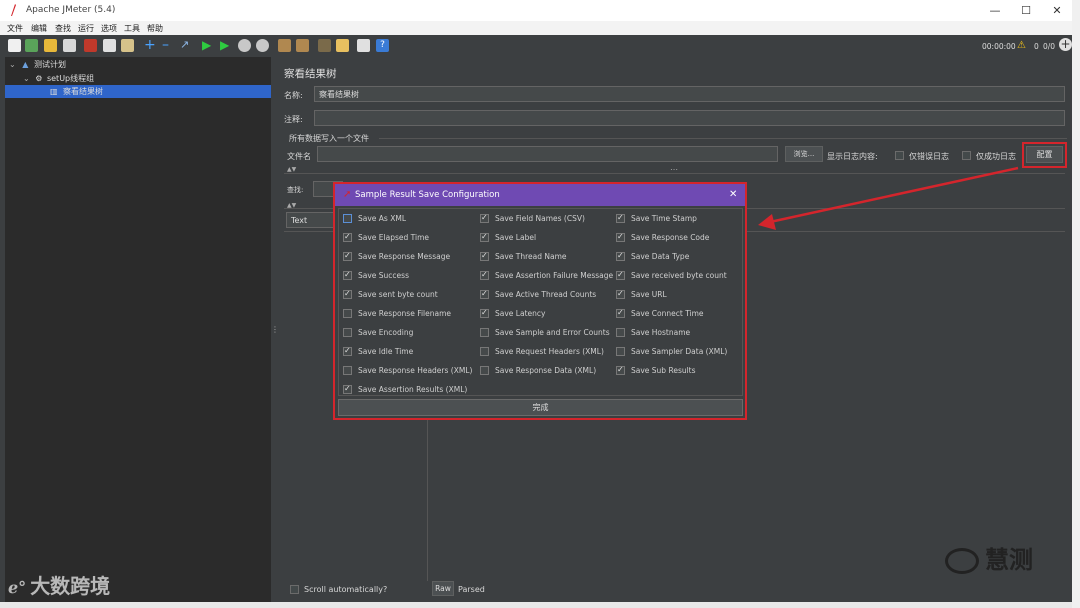  What do you see at coordinates (226, 45) in the screenshot?
I see `start-no-pause-icon: ▶` at bounding box center [226, 45].